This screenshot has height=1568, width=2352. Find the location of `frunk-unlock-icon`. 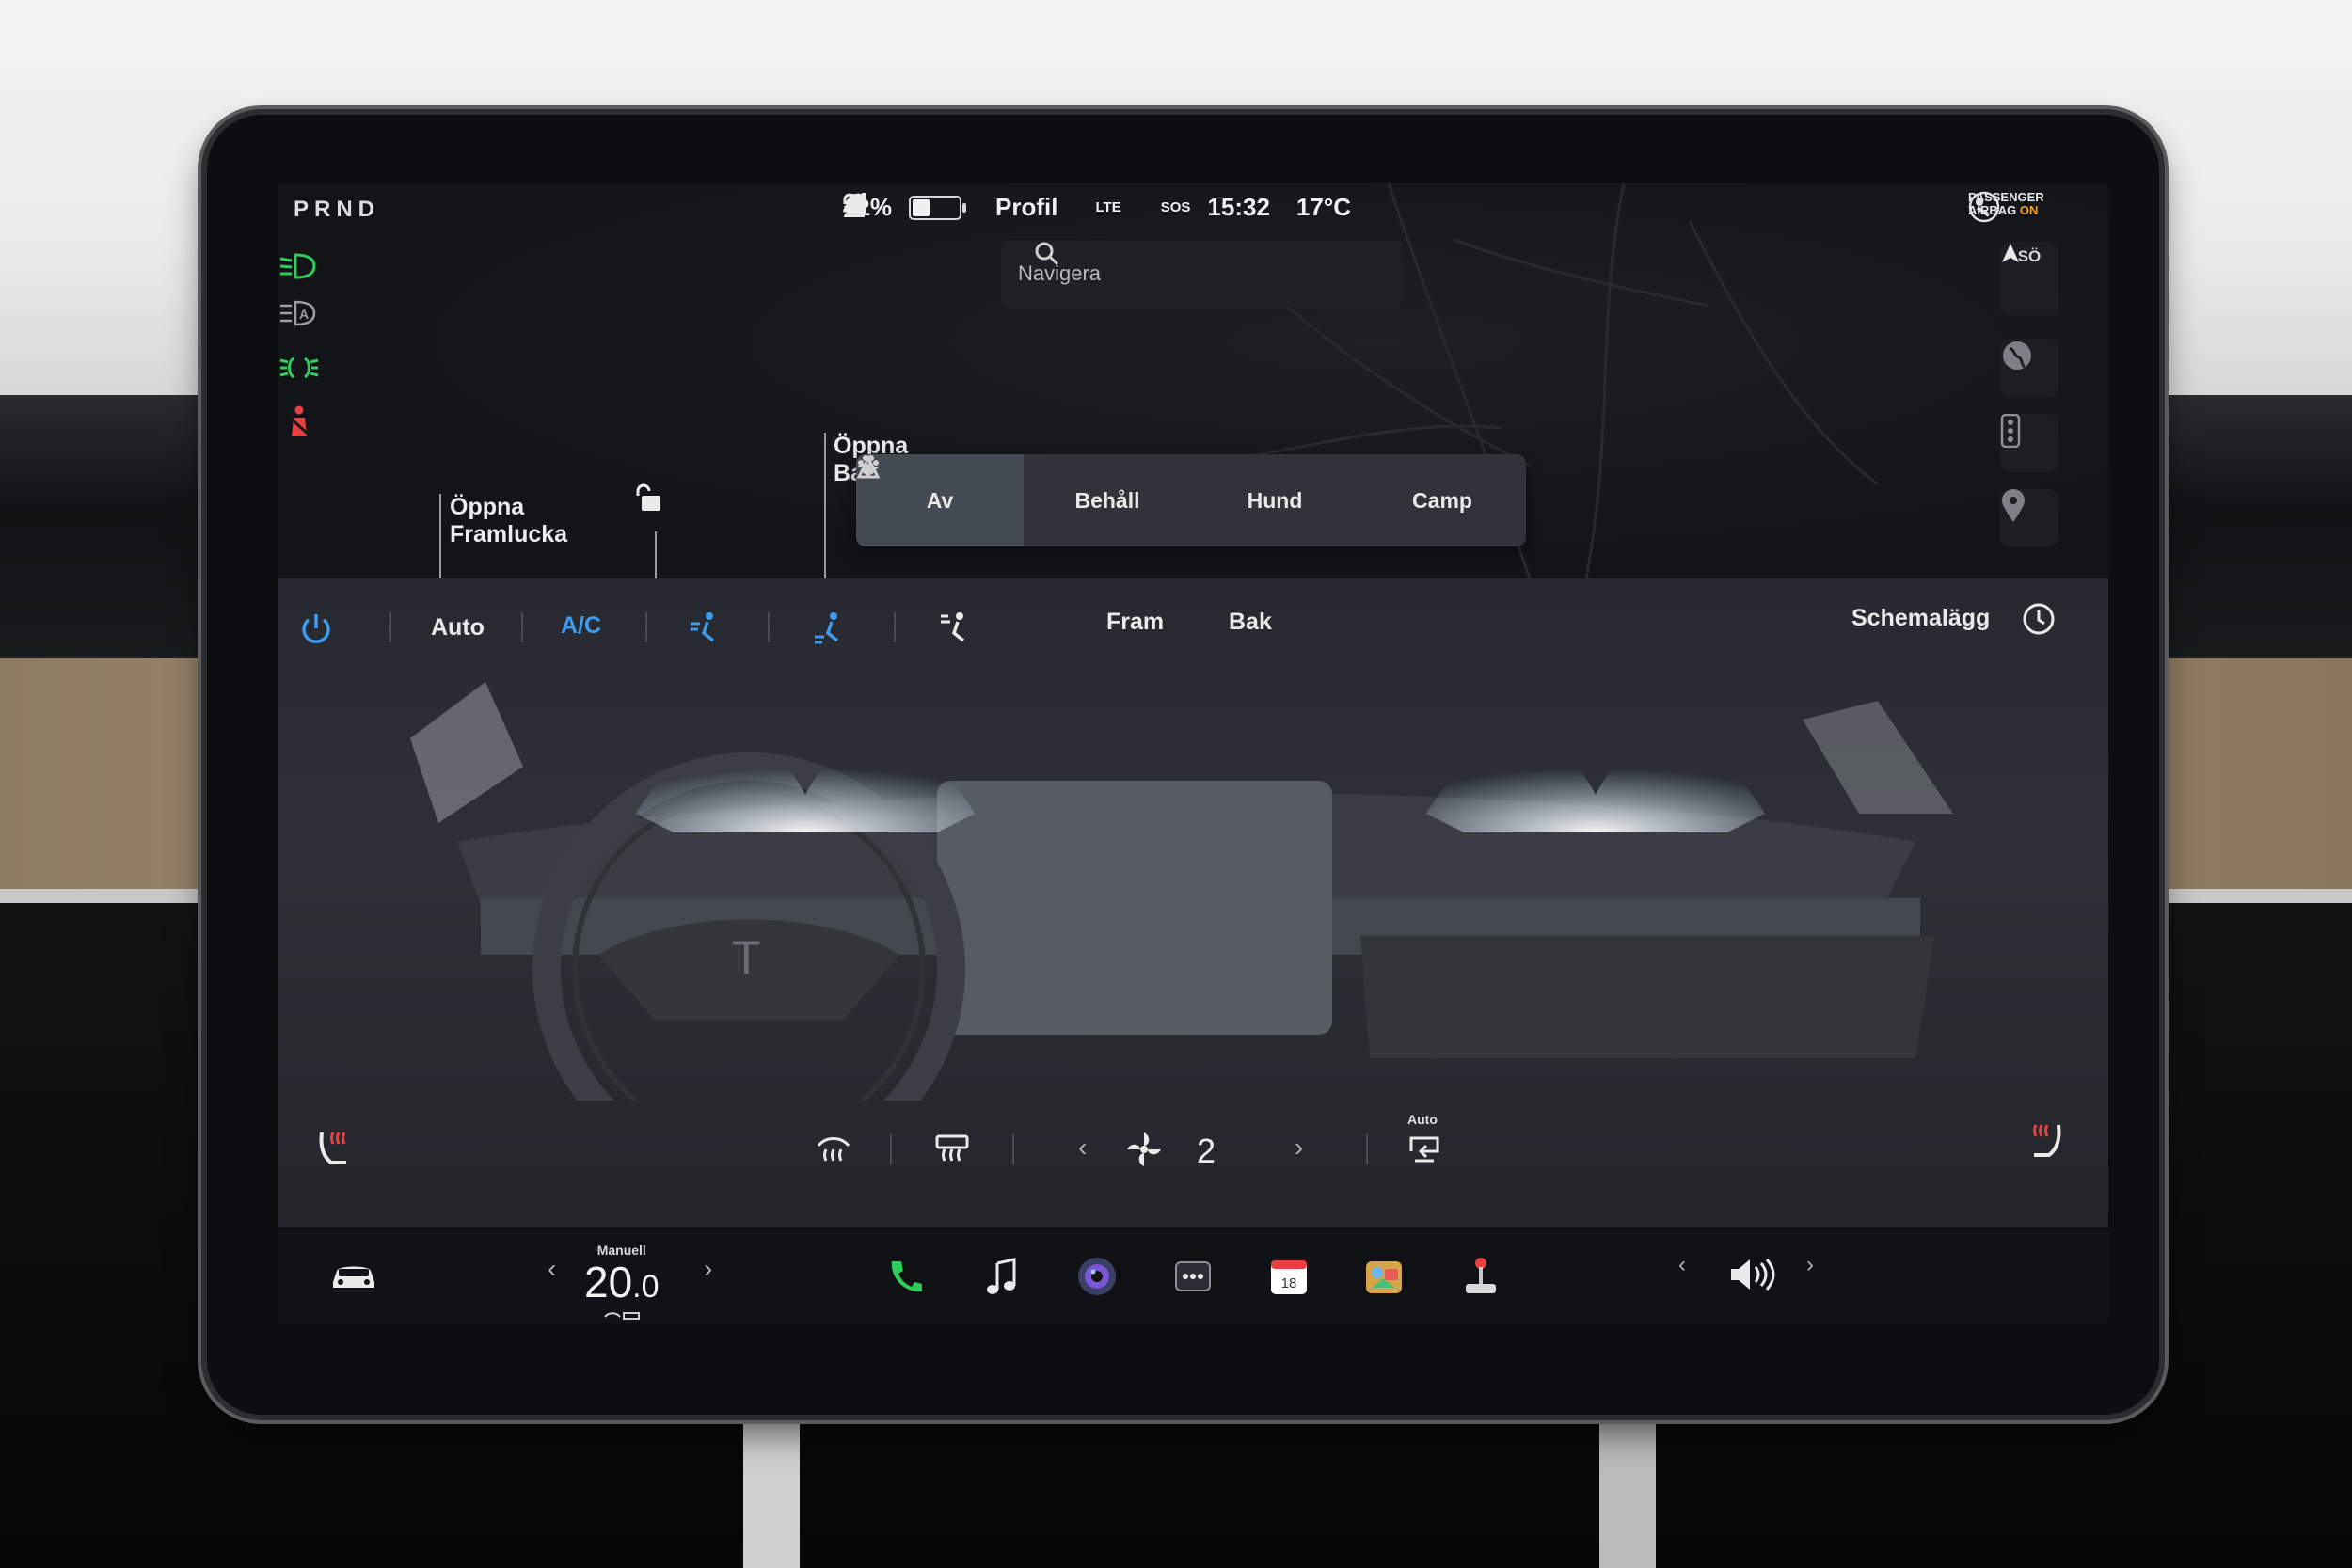

frunk-unlock-icon is located at coordinates (648, 499).